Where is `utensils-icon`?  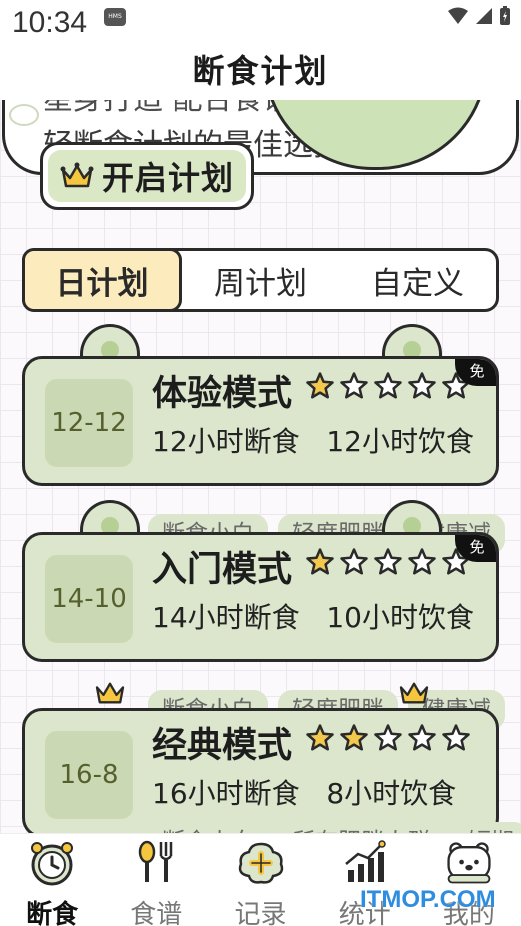 utensils-icon is located at coordinates (156, 863).